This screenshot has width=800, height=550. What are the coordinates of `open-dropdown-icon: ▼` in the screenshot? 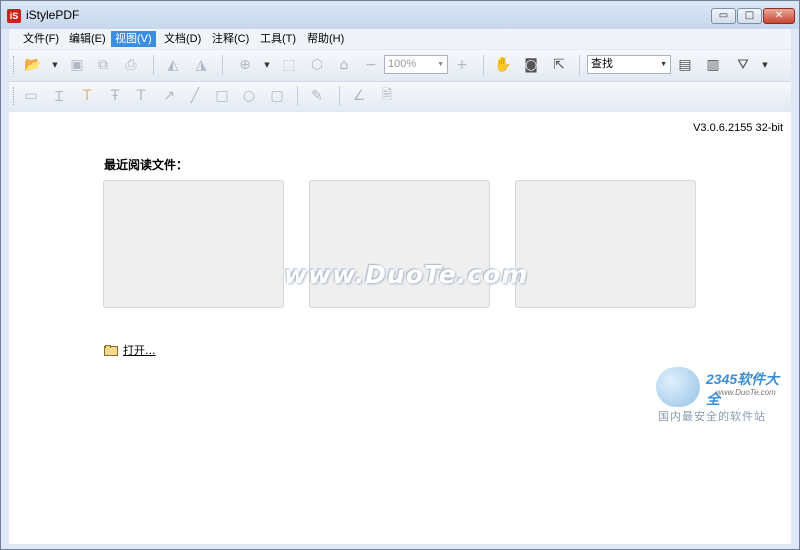 It's located at (55, 65).